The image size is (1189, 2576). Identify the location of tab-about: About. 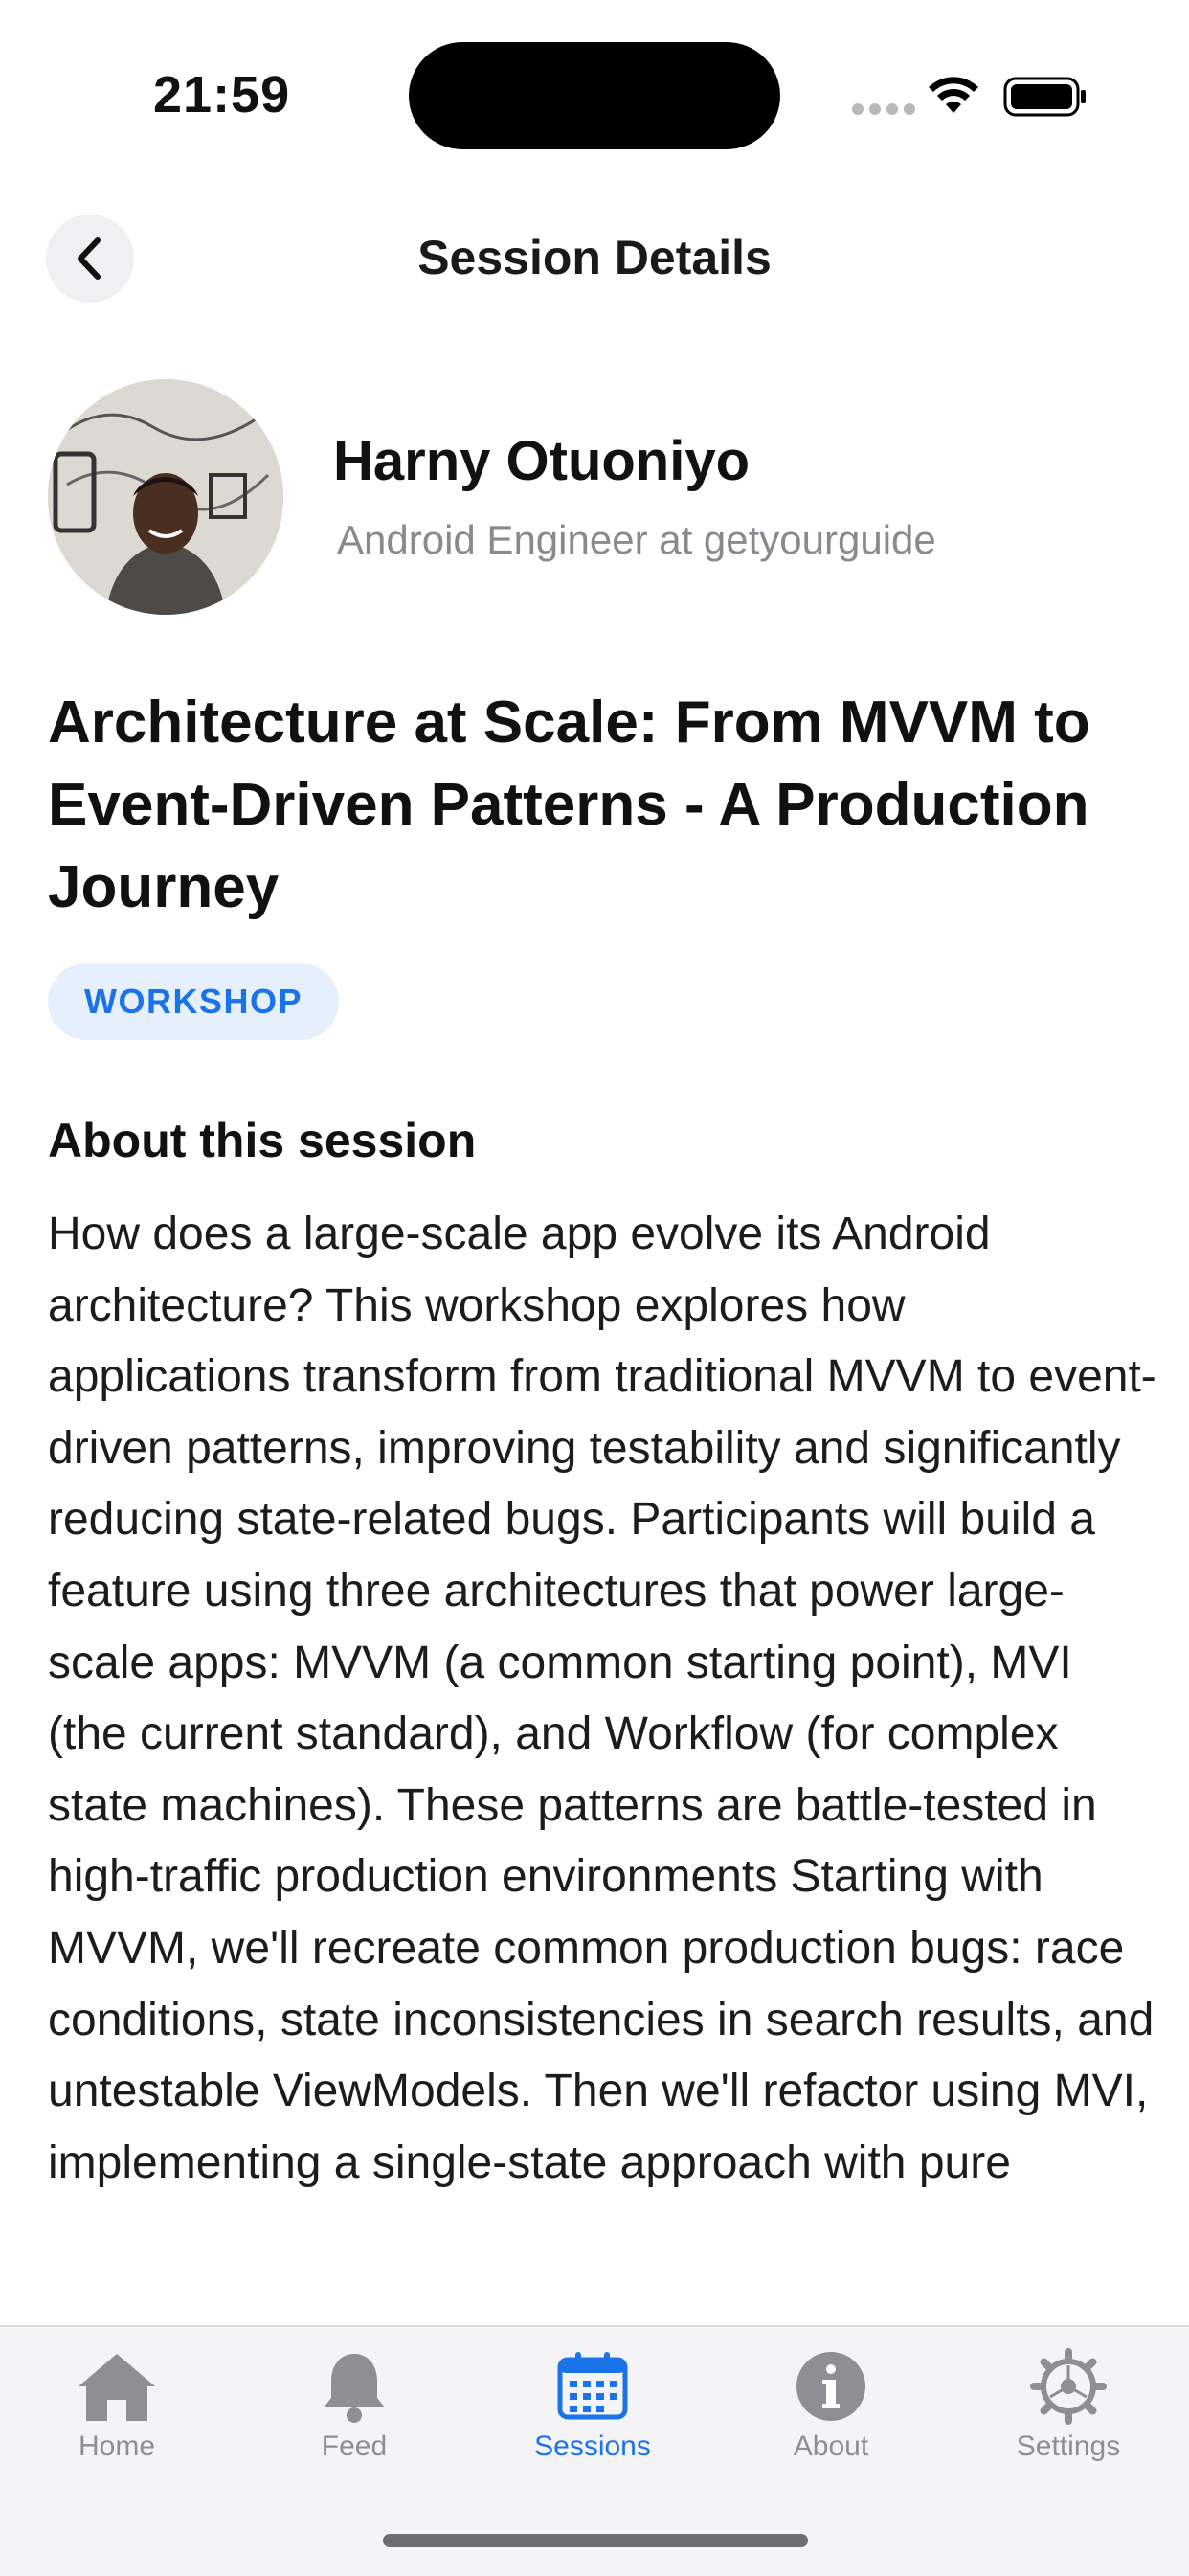
(831, 2405).